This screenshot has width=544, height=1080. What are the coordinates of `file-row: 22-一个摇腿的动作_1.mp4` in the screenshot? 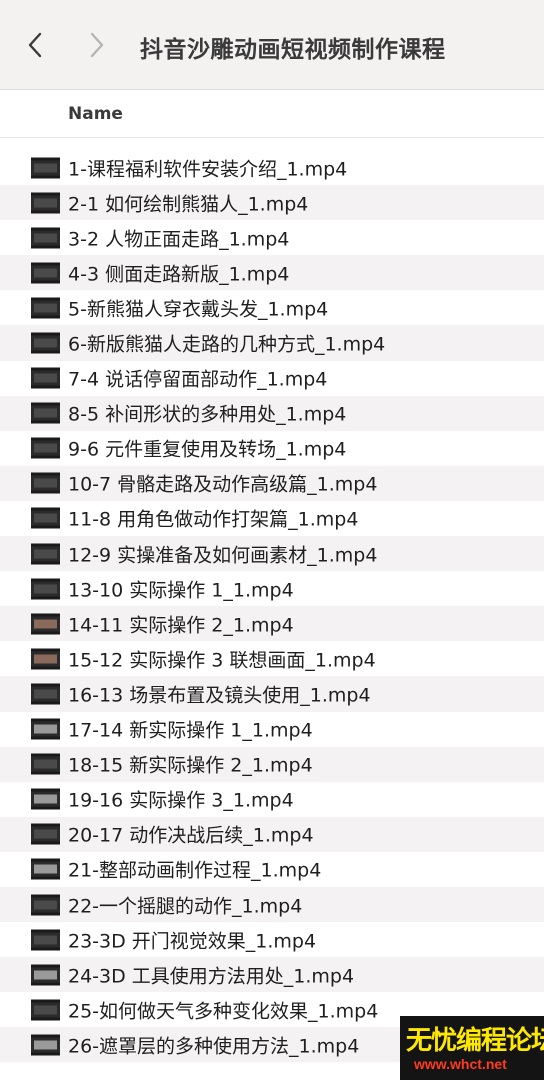 It's located at (272, 904).